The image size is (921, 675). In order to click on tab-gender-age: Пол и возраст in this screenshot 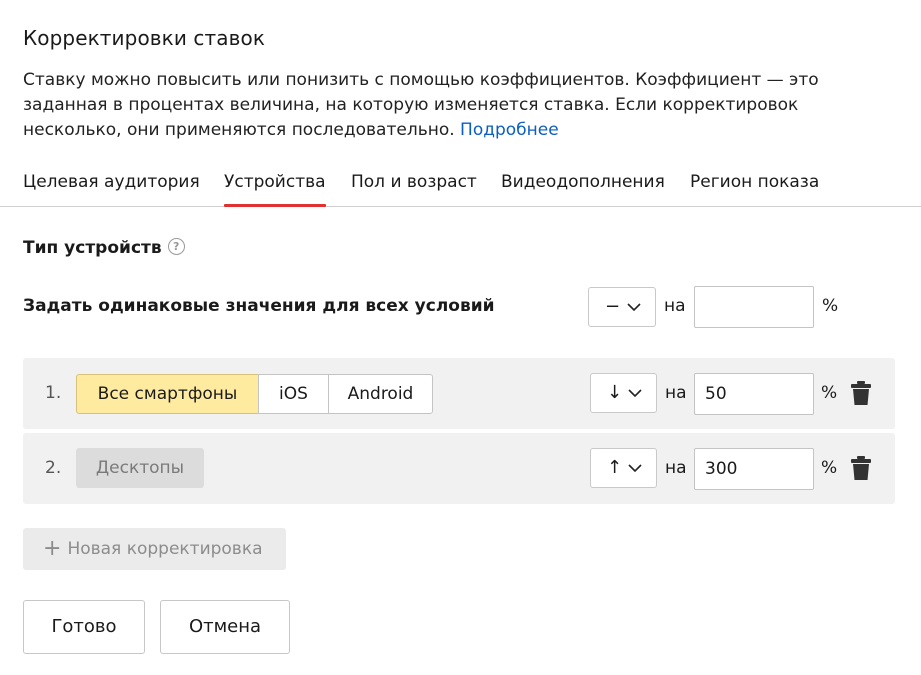, I will do `click(414, 182)`.